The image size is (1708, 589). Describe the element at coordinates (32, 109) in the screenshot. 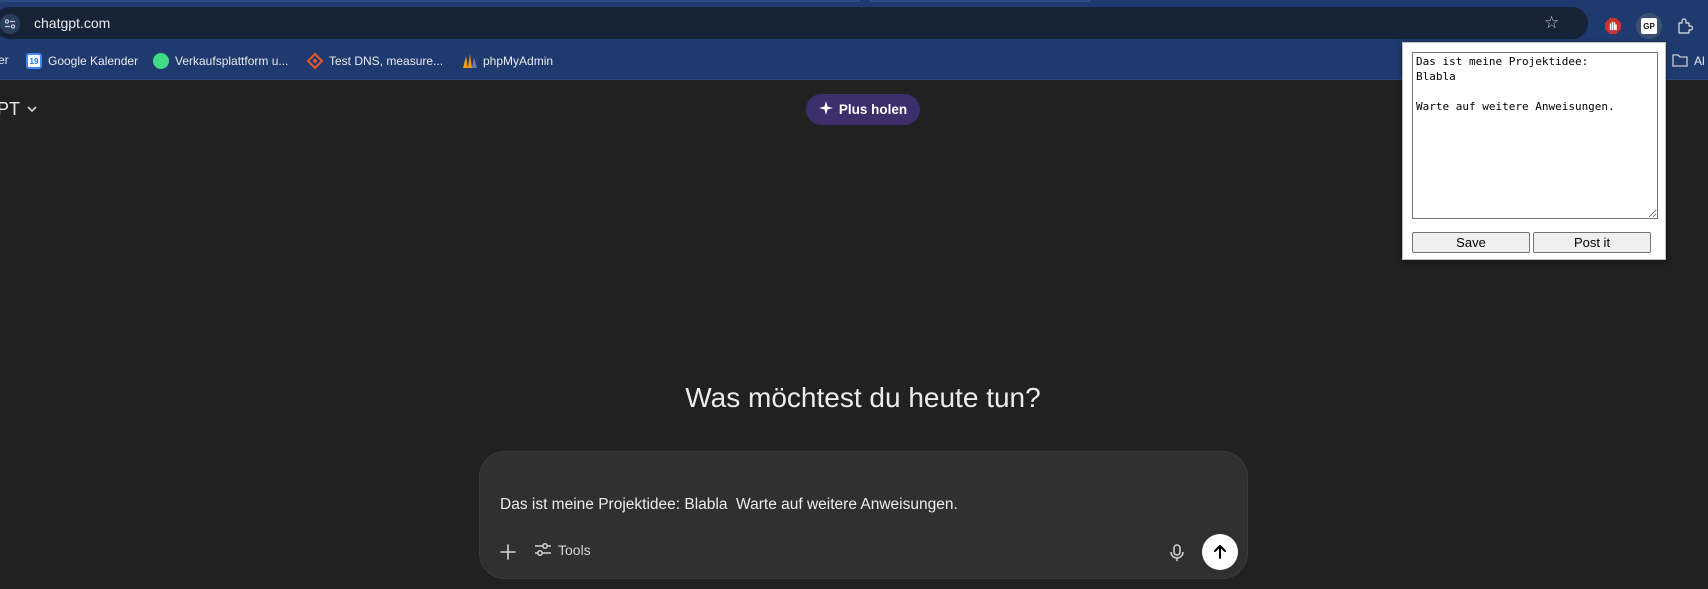

I see `chevron-down-icon` at that location.